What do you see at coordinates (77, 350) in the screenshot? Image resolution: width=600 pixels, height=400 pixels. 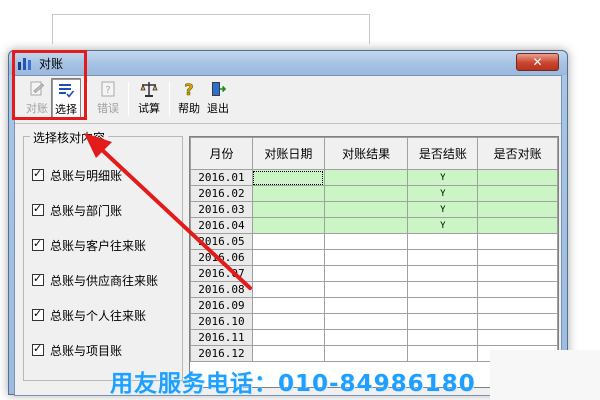 I see `option-project-ledger: 总账与项目账` at bounding box center [77, 350].